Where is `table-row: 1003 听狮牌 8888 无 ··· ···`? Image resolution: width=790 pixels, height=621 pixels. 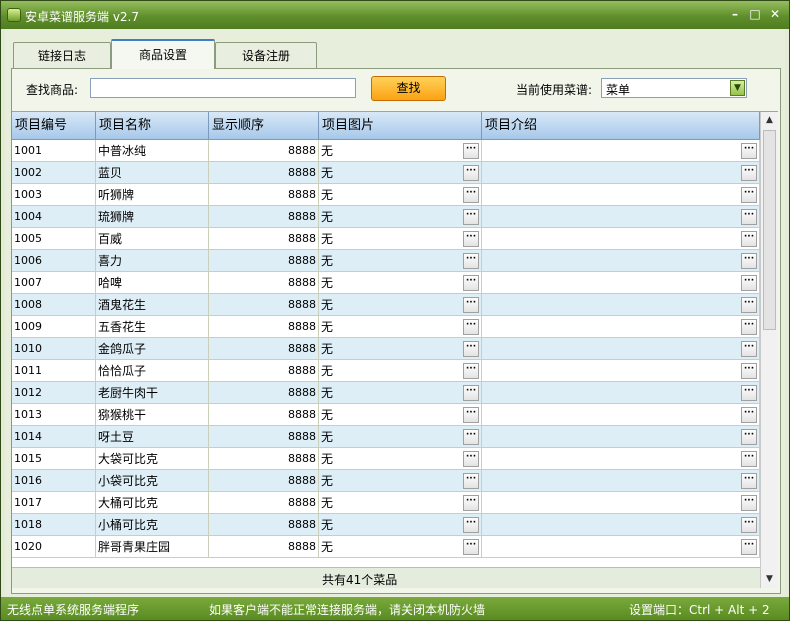
table-row: 1003 听狮牌 8888 无 ··· ··· is located at coordinates (386, 195).